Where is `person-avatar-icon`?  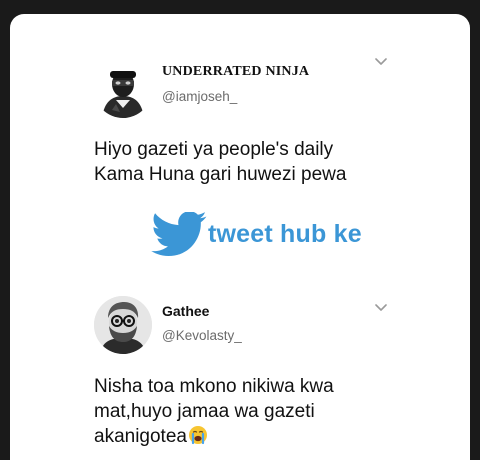 person-avatar-icon is located at coordinates (123, 325).